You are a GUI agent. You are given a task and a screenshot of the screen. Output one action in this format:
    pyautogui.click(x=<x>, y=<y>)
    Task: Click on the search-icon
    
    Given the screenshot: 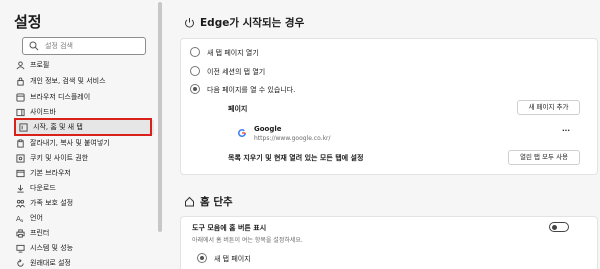 What is the action you would take?
    pyautogui.click(x=34, y=46)
    